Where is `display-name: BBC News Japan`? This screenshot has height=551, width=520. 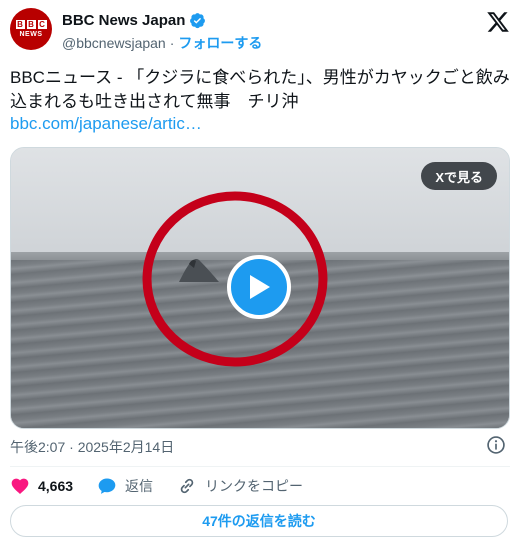
display-name: BBC News Japan is located at coordinates (123, 20).